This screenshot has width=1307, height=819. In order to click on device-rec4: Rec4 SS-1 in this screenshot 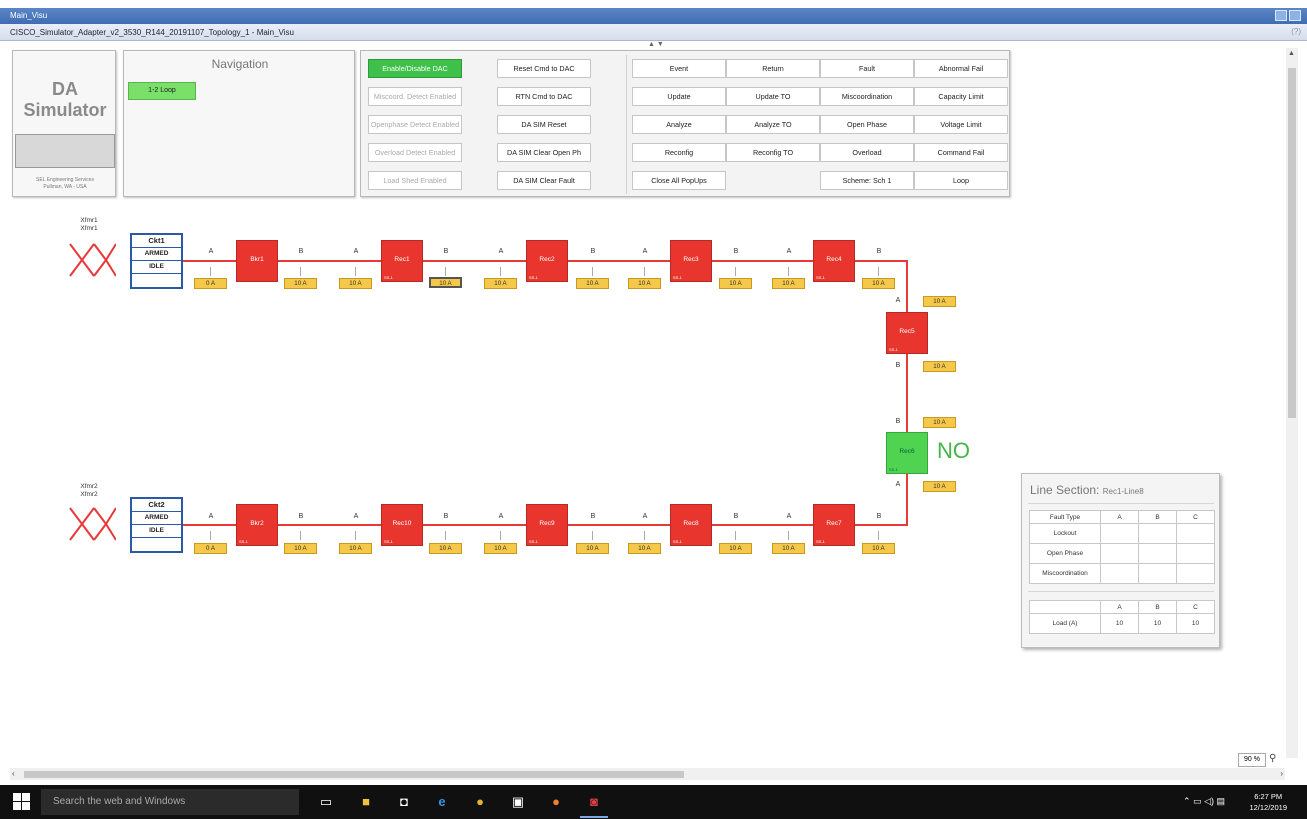, I will do `click(834, 261)`.